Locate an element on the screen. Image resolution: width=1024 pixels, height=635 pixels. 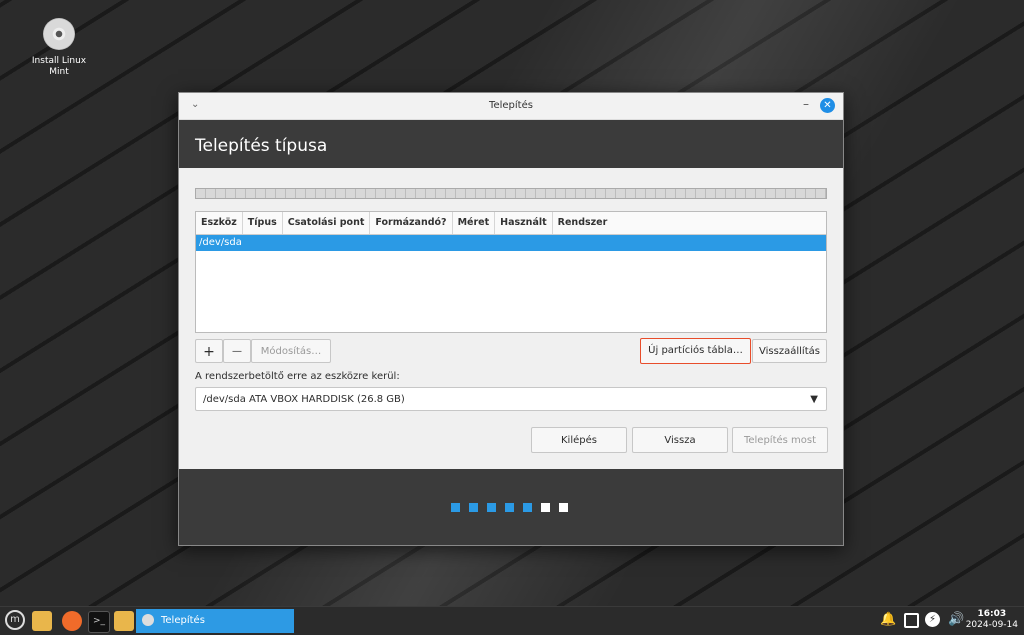
column-header: Méret is located at coordinates (474, 223).